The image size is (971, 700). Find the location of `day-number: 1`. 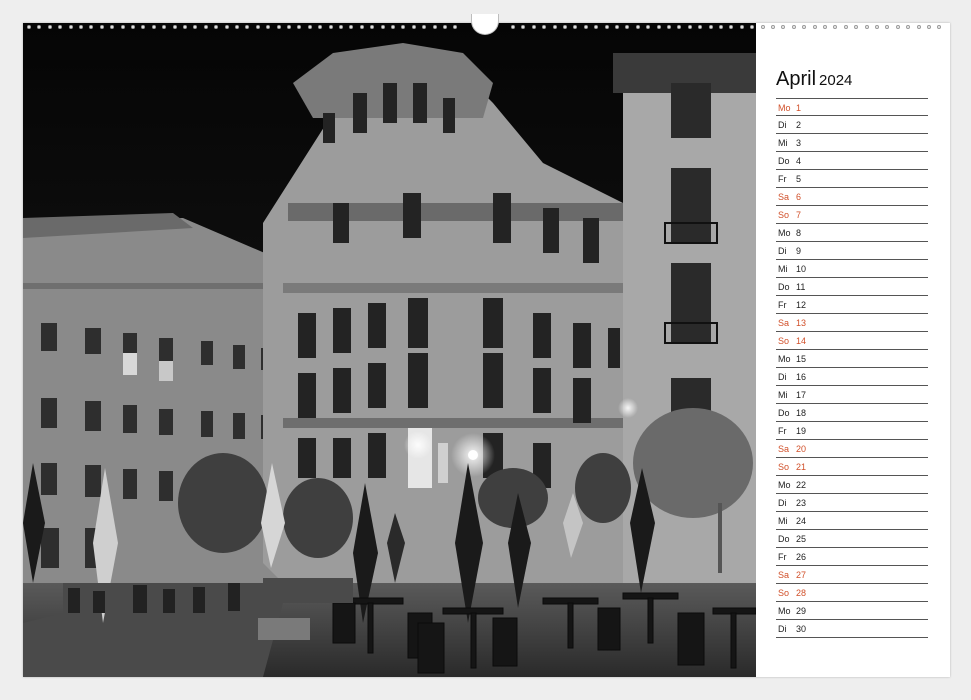

day-number: 1 is located at coordinates (799, 108).